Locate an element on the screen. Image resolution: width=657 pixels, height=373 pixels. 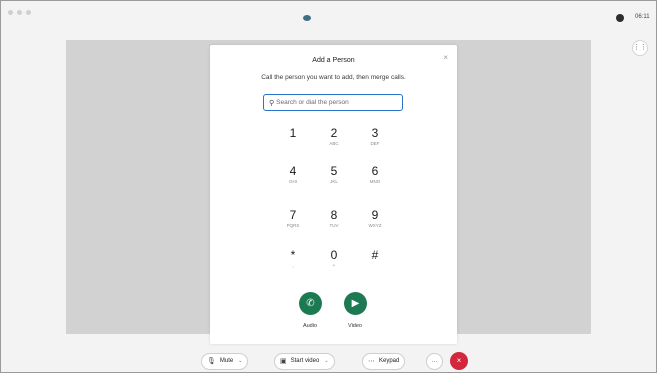
clock: 06:11 is located at coordinates (642, 17).